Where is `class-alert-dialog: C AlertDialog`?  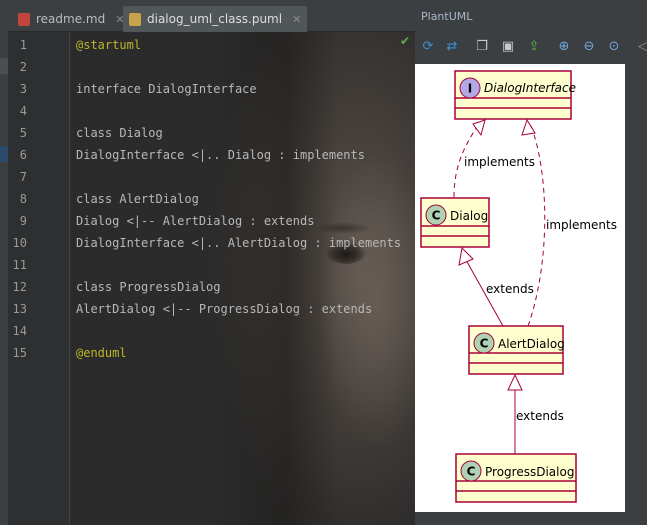
class-alert-dialog: C AlertDialog is located at coordinates (516, 350).